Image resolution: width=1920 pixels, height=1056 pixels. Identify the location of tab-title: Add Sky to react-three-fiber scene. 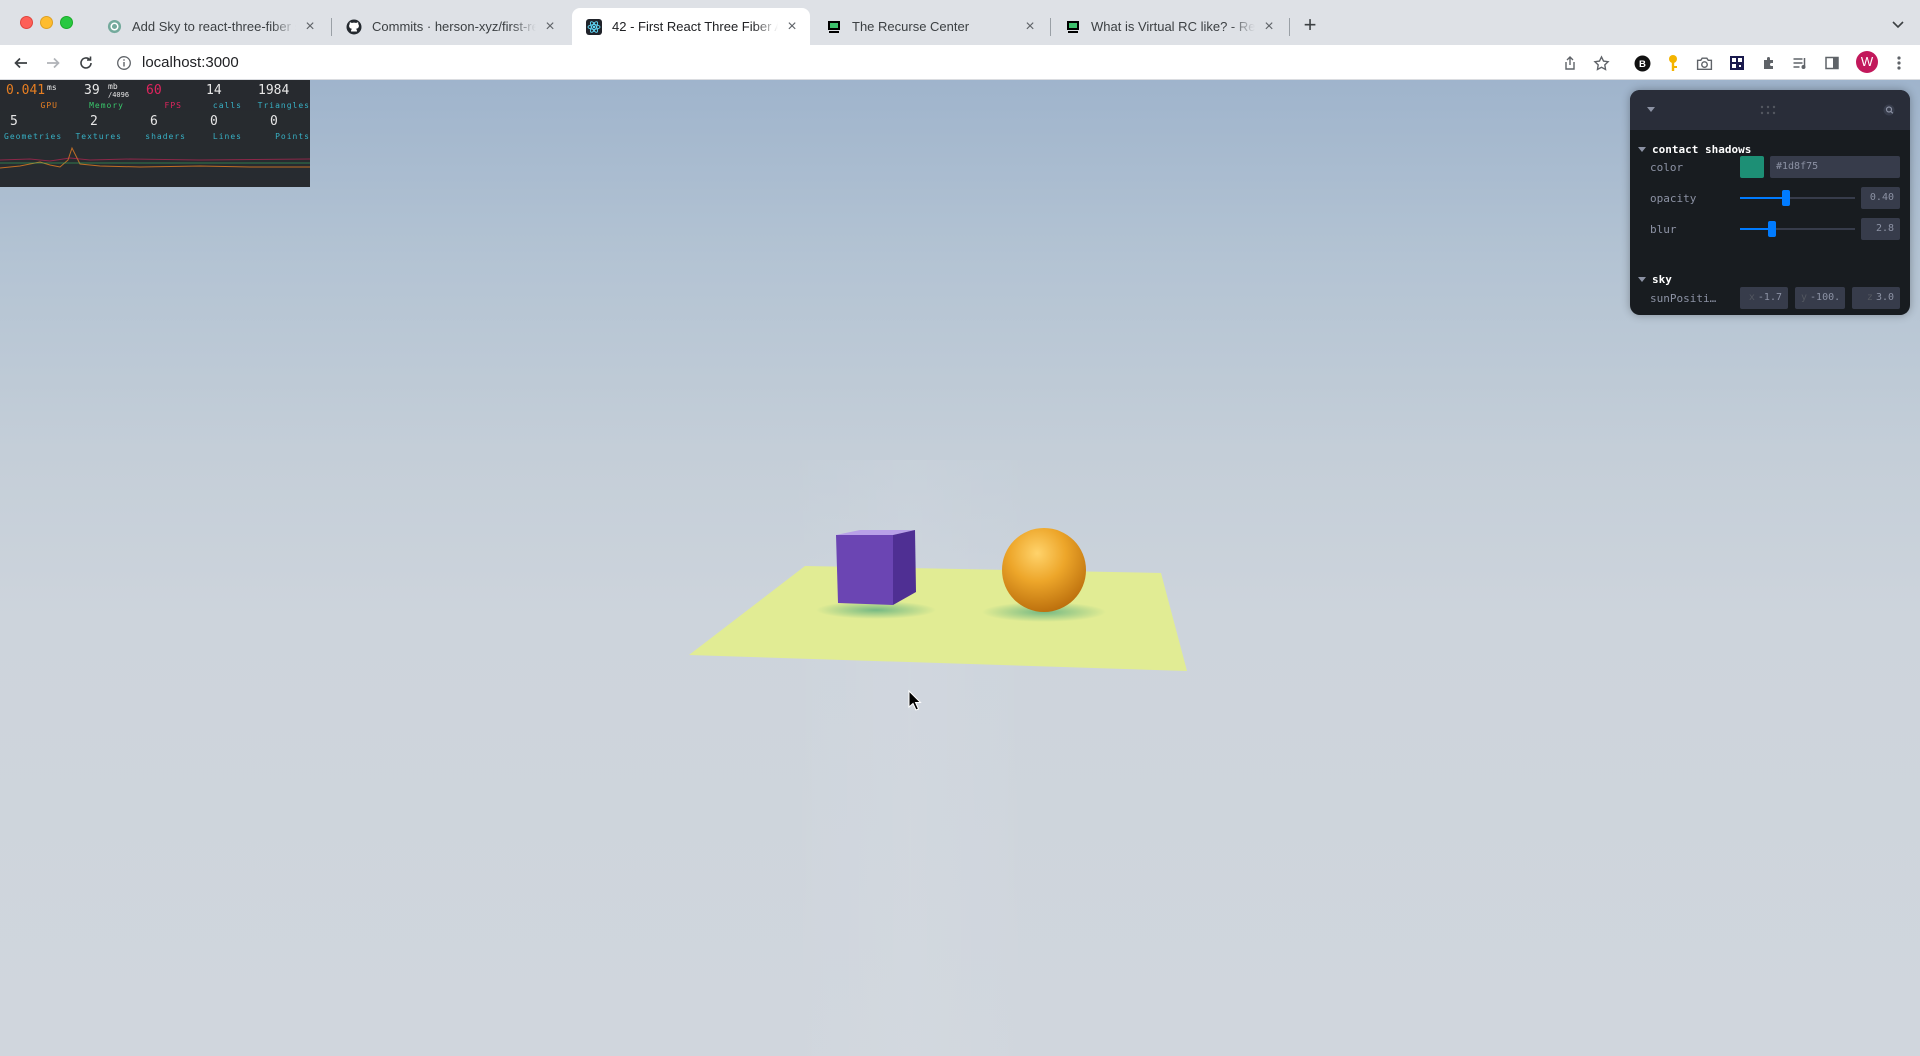
(214, 26).